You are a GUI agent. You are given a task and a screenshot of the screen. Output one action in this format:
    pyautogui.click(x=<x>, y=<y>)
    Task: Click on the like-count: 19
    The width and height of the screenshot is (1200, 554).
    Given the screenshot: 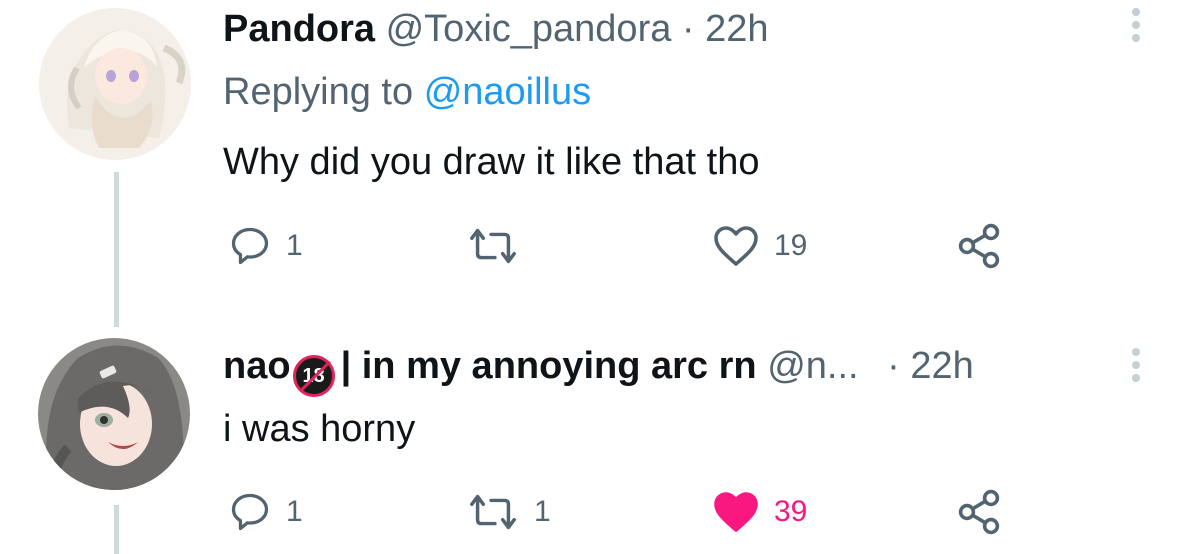 What is the action you would take?
    pyautogui.click(x=791, y=245)
    